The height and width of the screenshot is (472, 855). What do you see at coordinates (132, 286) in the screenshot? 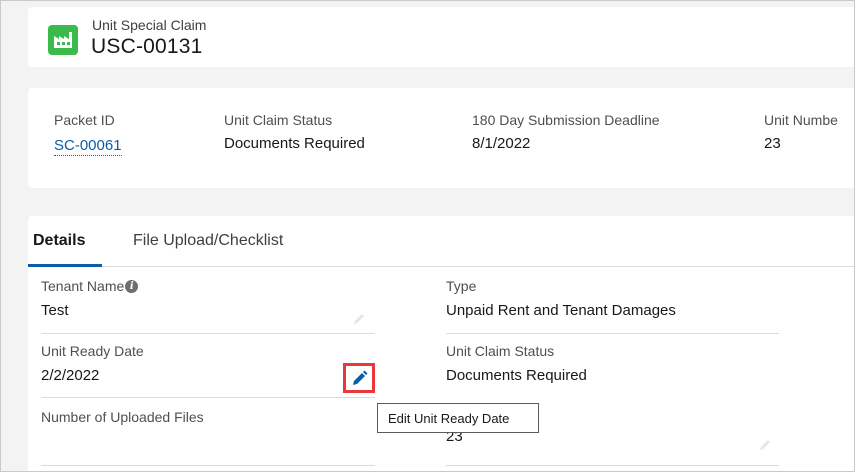
I see `info-icon: i` at bounding box center [132, 286].